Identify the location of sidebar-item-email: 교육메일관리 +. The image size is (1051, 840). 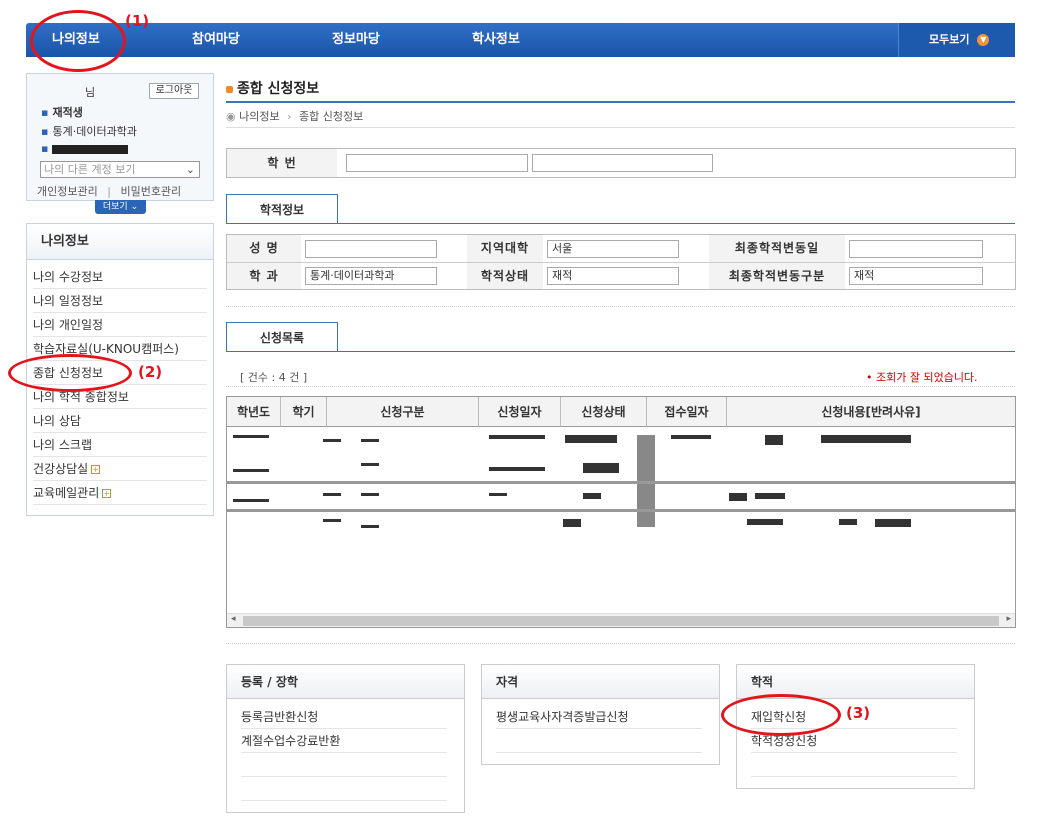
(120, 493).